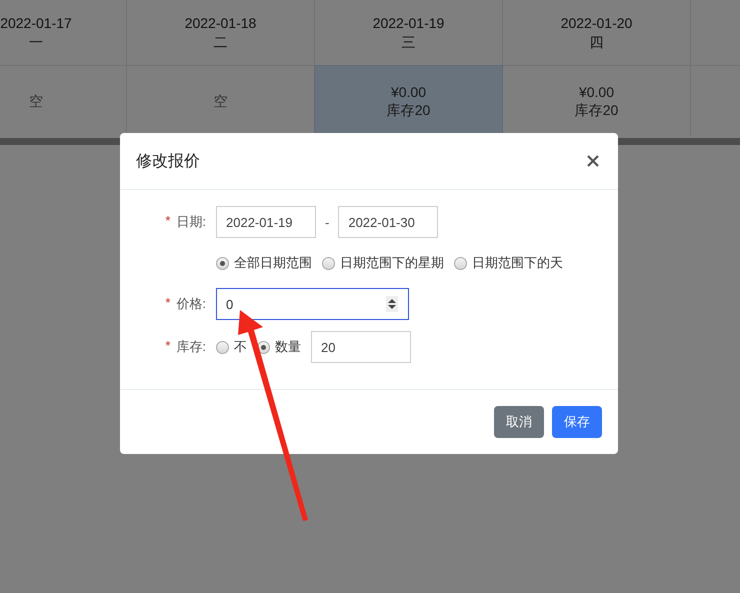  I want to click on close-icon, so click(593, 161).